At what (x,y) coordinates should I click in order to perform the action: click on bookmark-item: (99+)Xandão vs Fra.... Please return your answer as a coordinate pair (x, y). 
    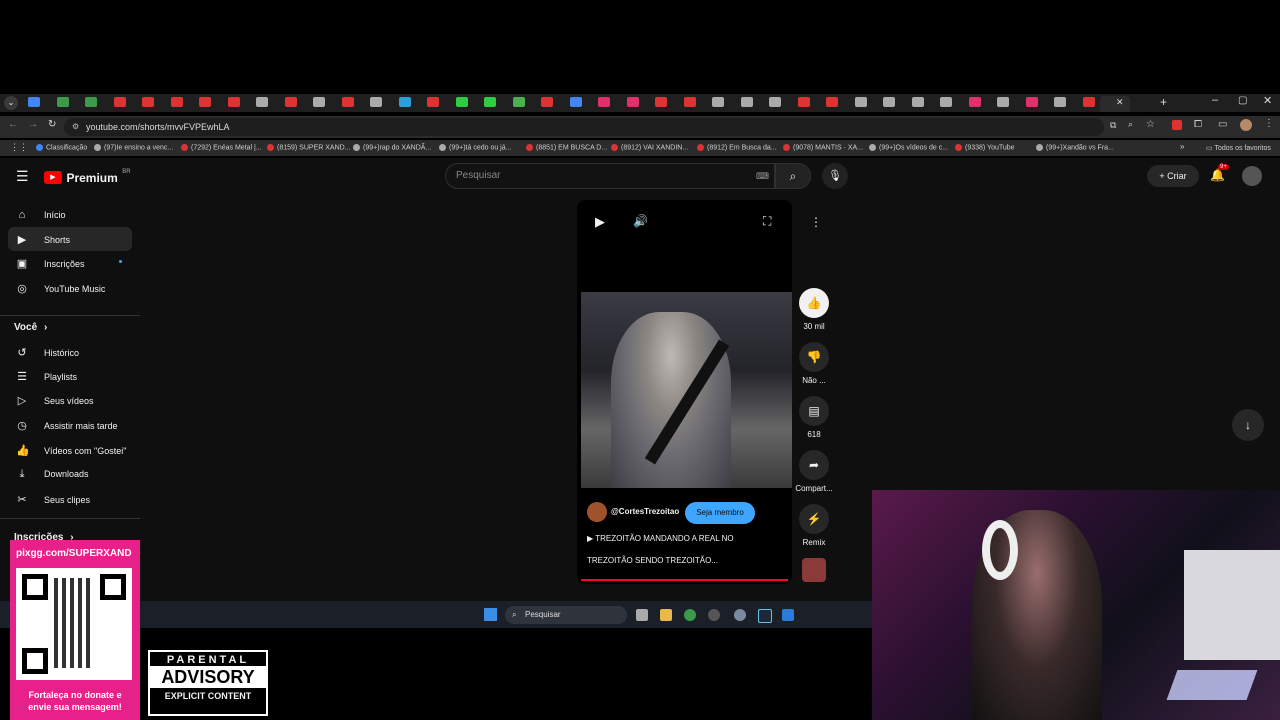
    Looking at the image, I should click on (1075, 147).